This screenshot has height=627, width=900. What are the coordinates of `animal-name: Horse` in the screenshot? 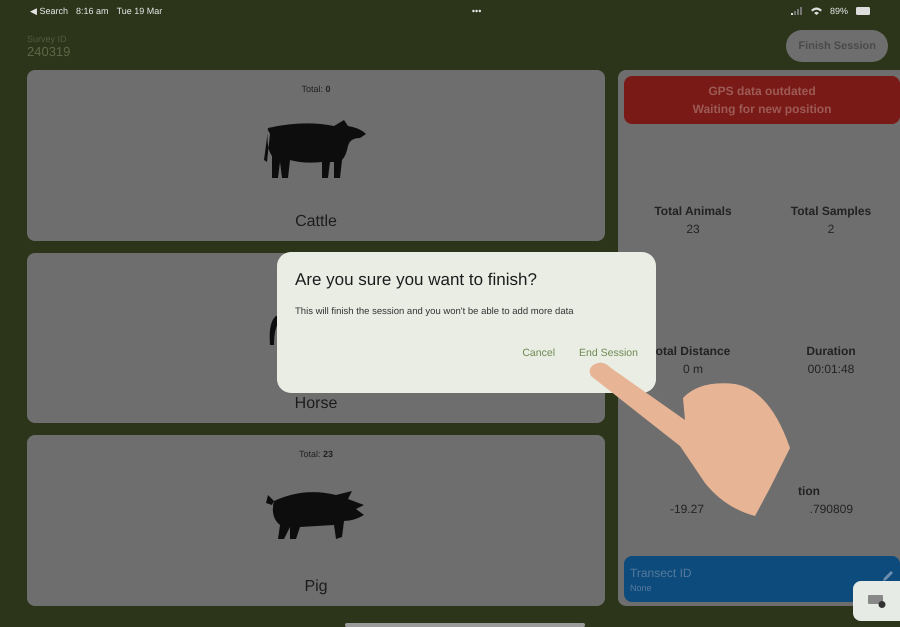 It's located at (316, 404).